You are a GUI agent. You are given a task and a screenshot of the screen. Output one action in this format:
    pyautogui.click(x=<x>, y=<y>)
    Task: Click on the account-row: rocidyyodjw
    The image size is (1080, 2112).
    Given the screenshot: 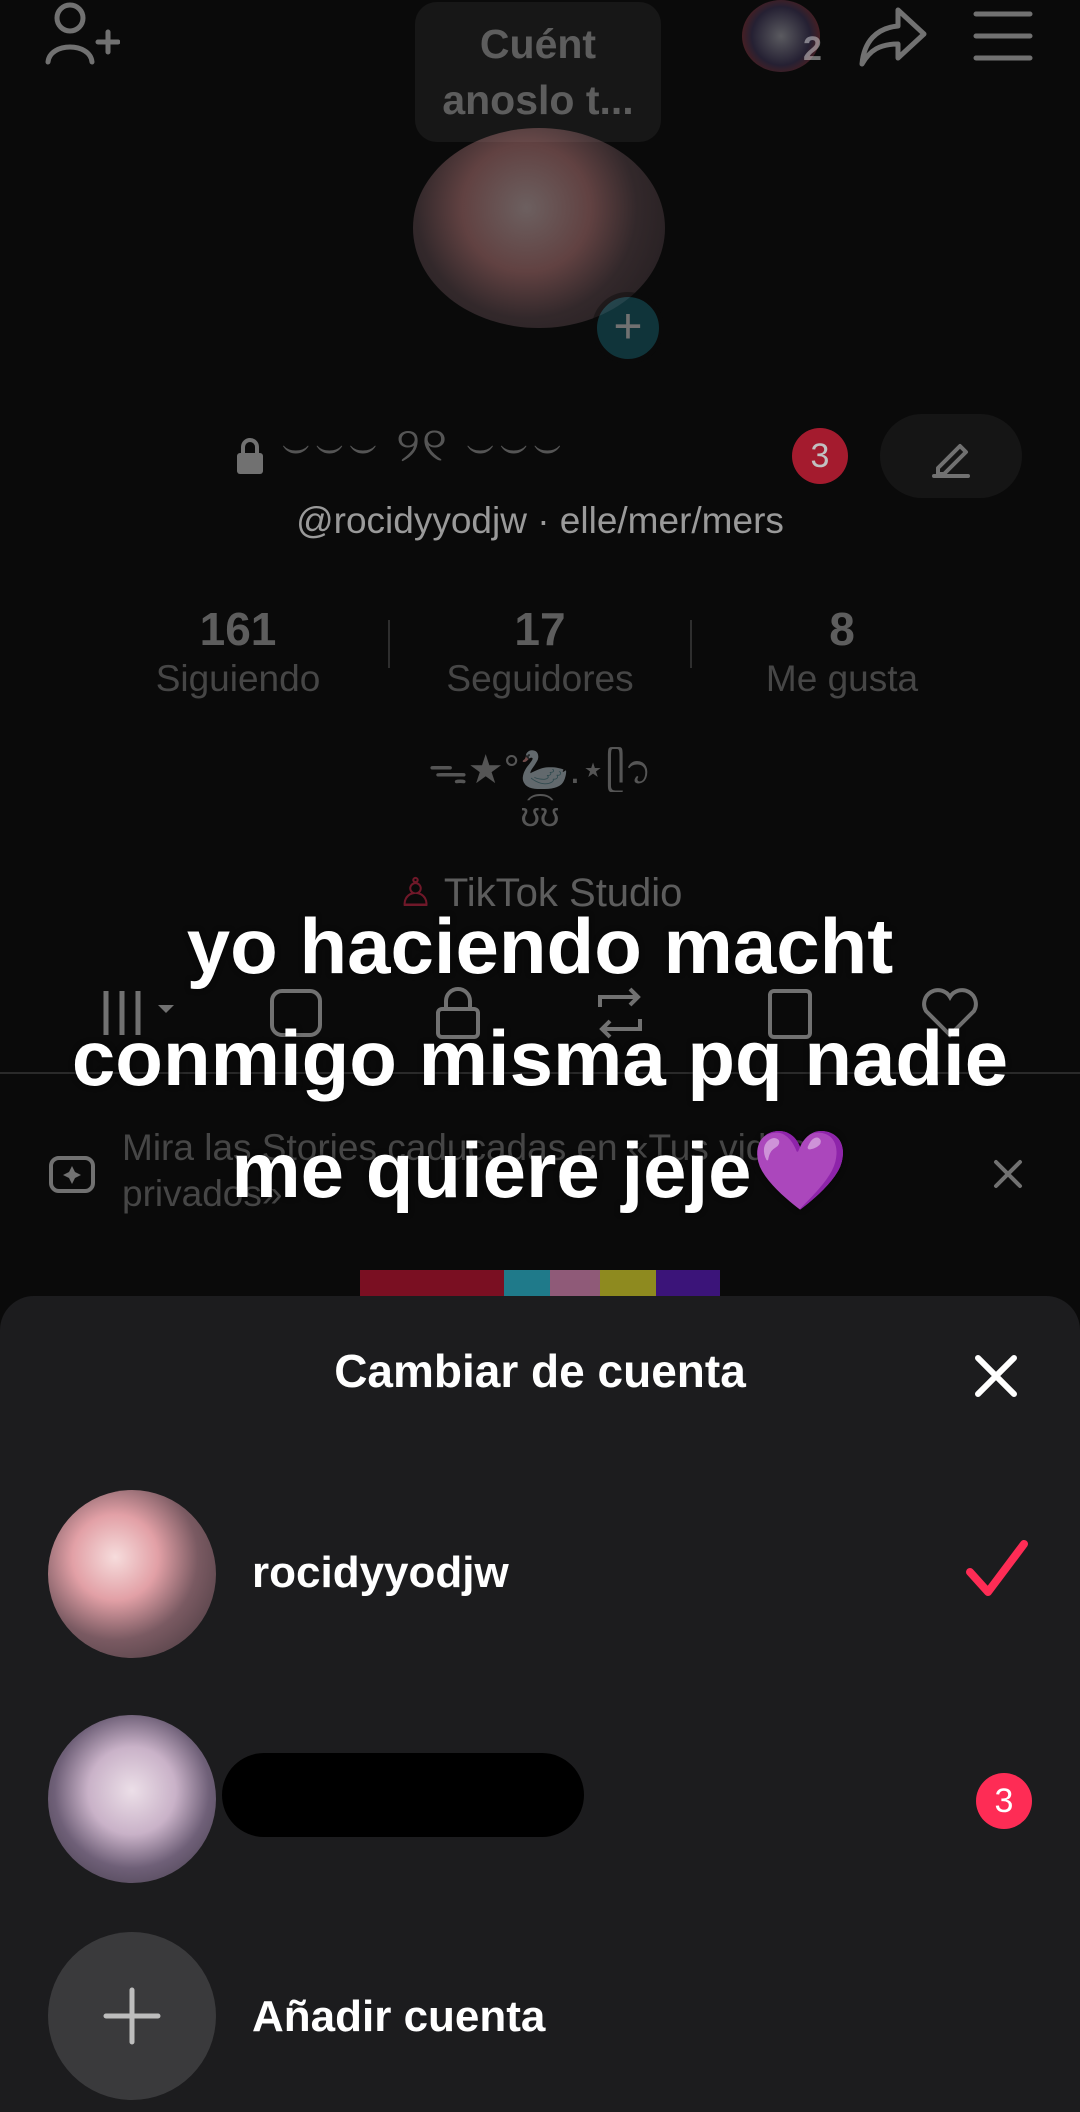 What is the action you would take?
    pyautogui.click(x=540, y=1574)
    